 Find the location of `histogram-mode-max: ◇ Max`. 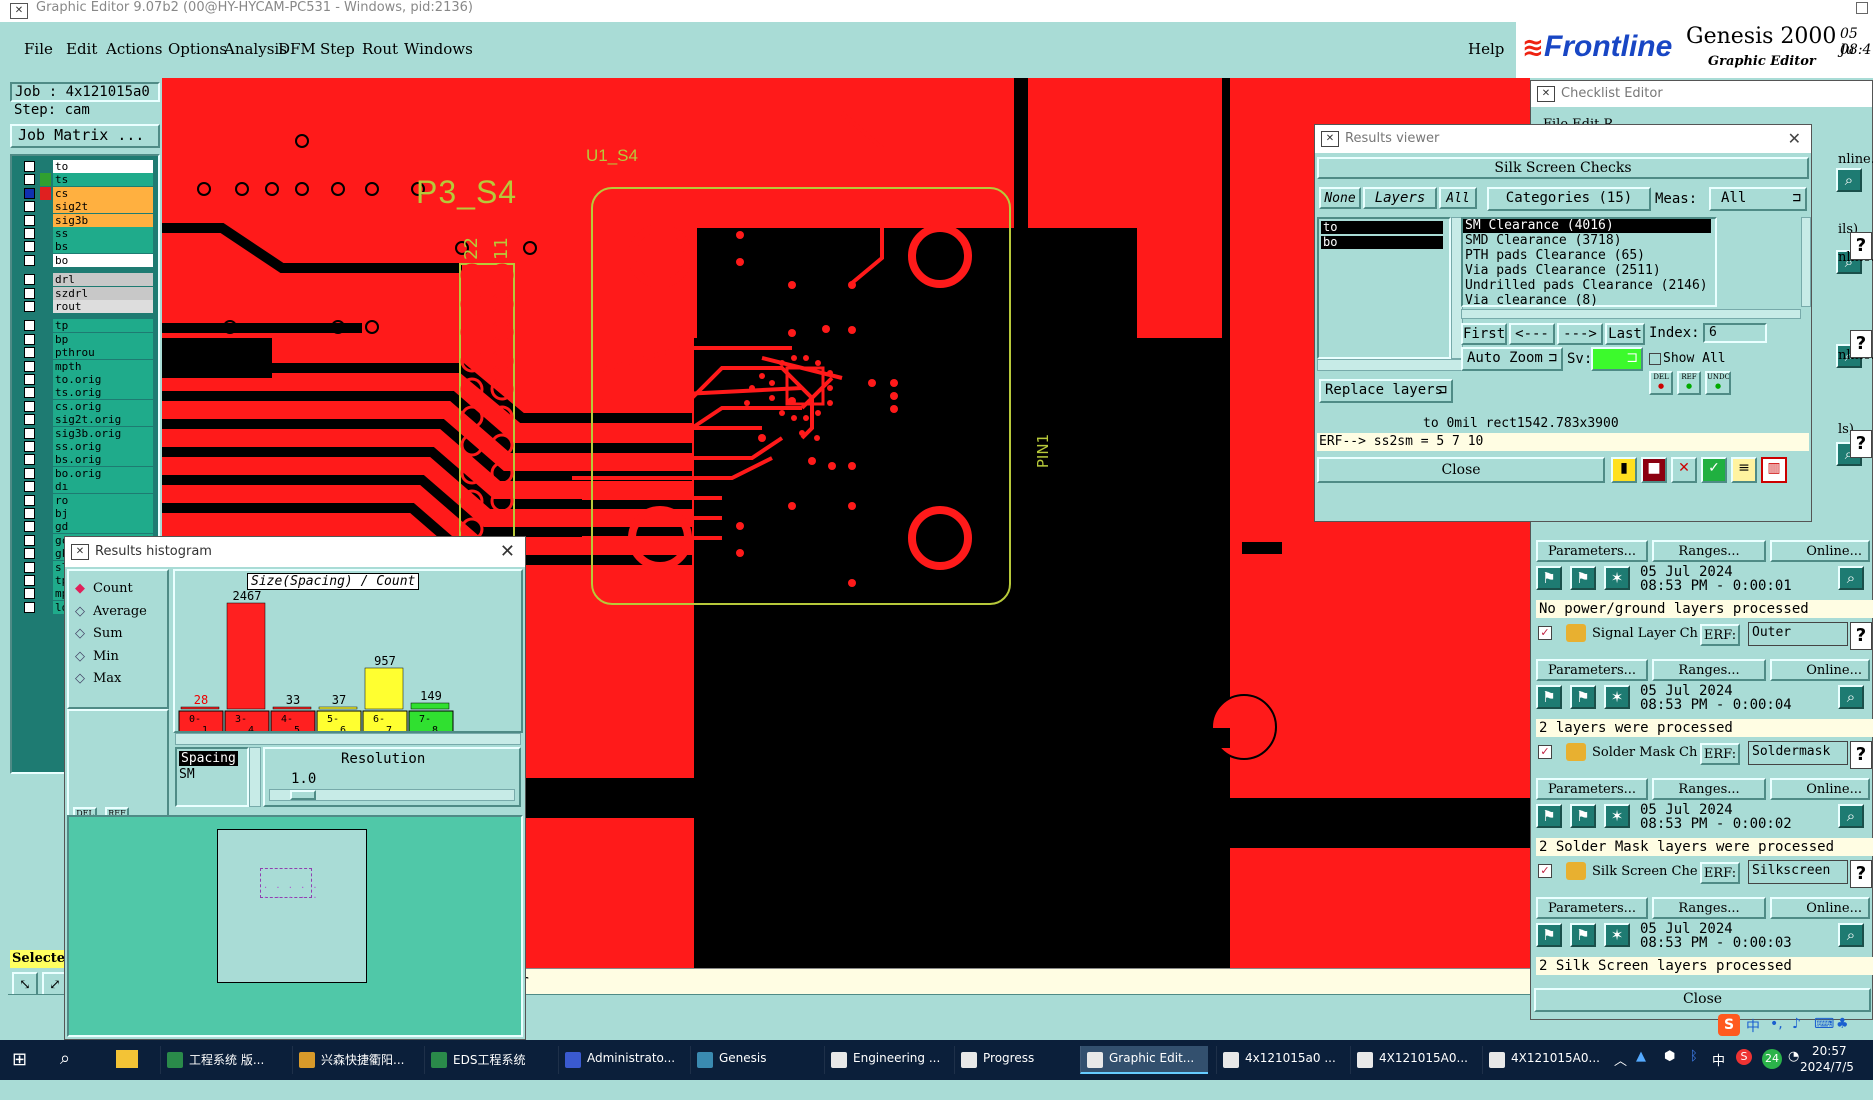

histogram-mode-max: ◇ Max is located at coordinates (98, 678).